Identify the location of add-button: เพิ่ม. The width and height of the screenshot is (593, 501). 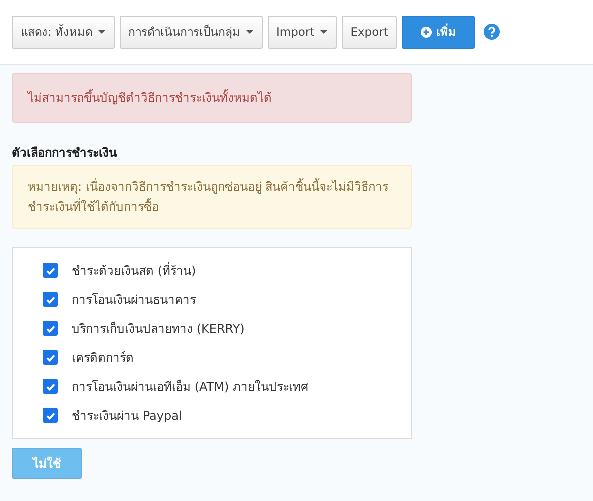
(439, 32).